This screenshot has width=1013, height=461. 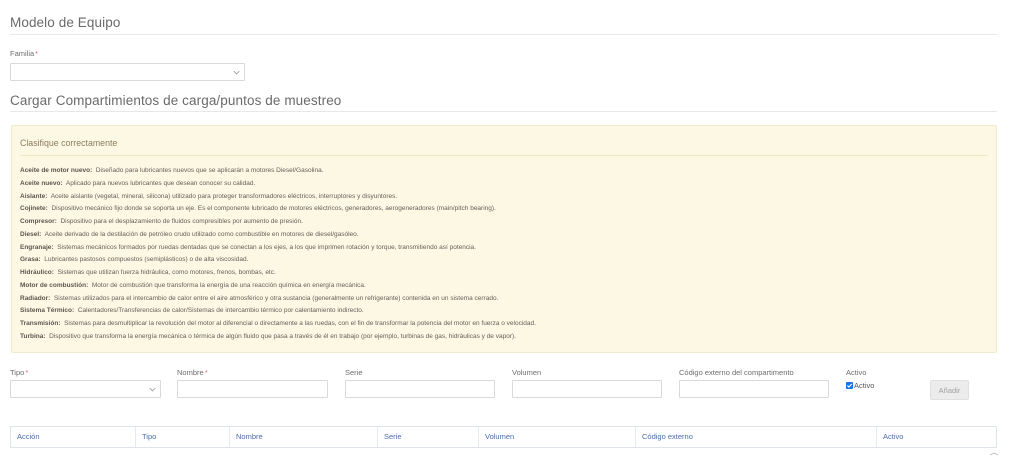 I want to click on scroll-indicator-icon, so click(x=994, y=454).